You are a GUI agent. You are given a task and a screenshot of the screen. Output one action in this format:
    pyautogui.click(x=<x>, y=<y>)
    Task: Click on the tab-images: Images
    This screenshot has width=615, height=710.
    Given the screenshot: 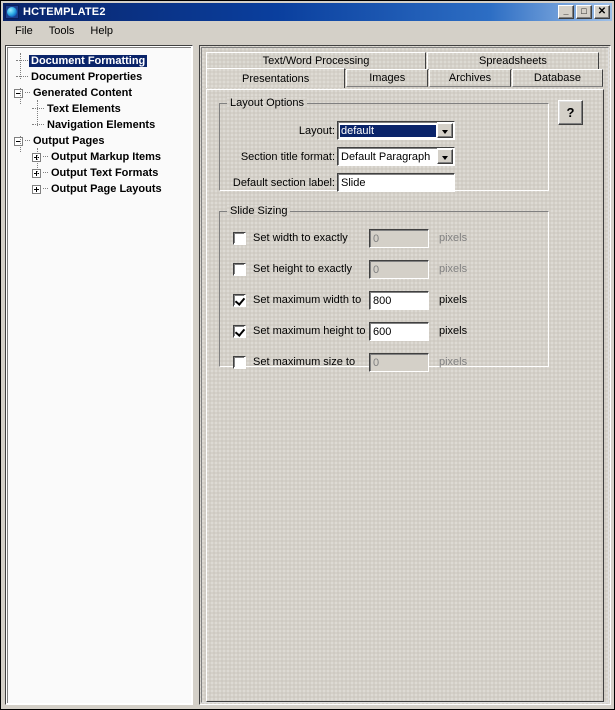 What is the action you would take?
    pyautogui.click(x=387, y=78)
    